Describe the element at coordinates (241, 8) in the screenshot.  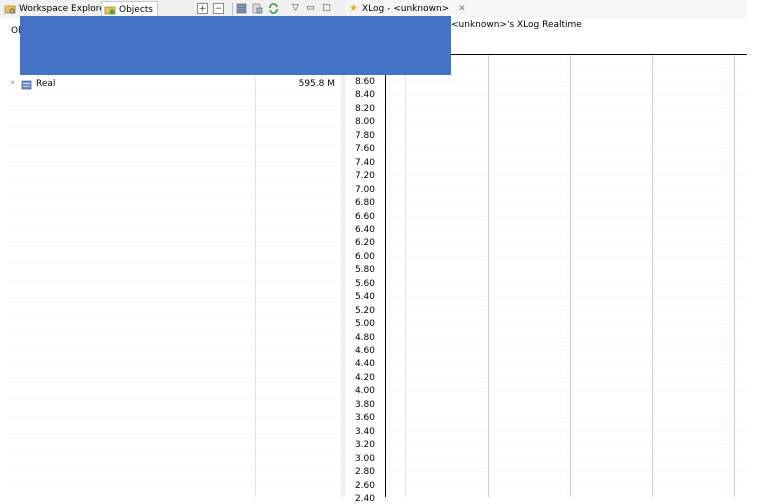
I see `server-list-icon` at that location.